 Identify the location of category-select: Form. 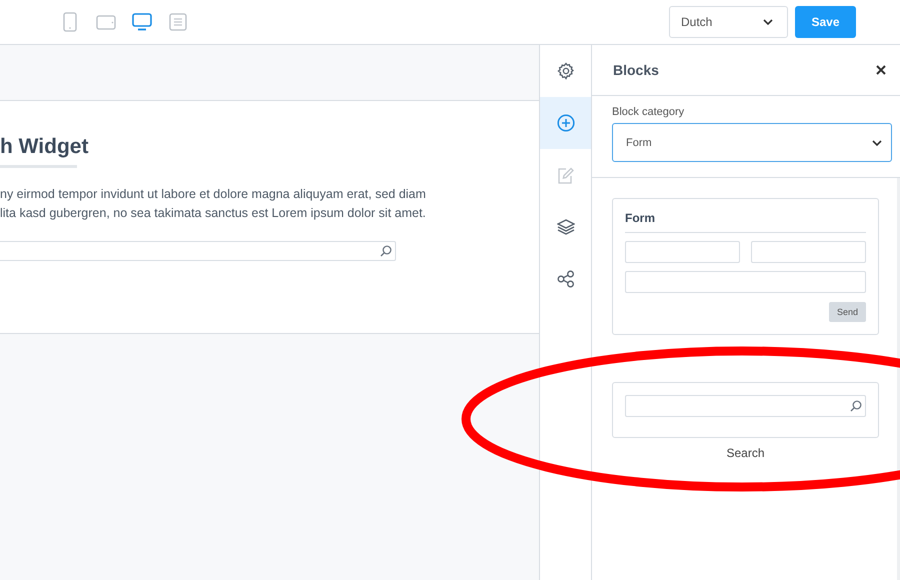
(752, 142).